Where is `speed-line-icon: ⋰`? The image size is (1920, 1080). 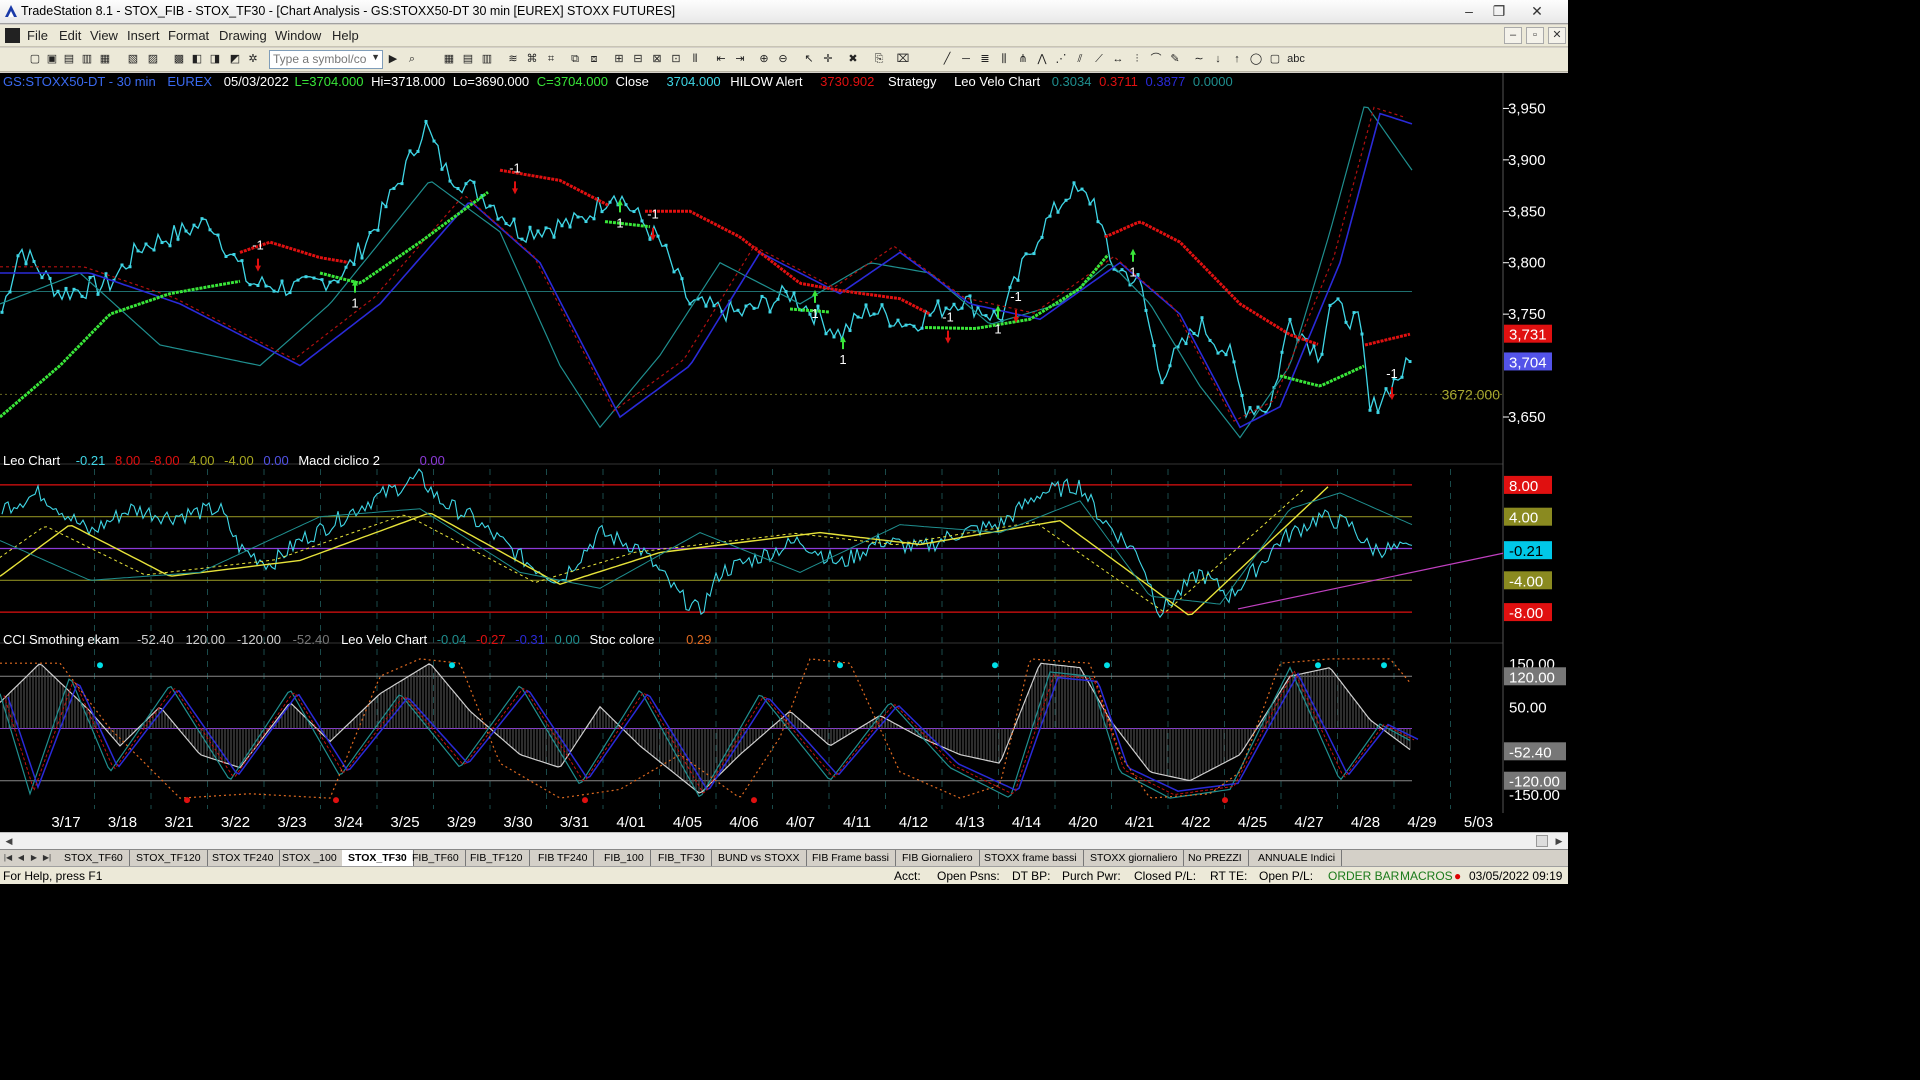 speed-line-icon: ⋰ is located at coordinates (1061, 59).